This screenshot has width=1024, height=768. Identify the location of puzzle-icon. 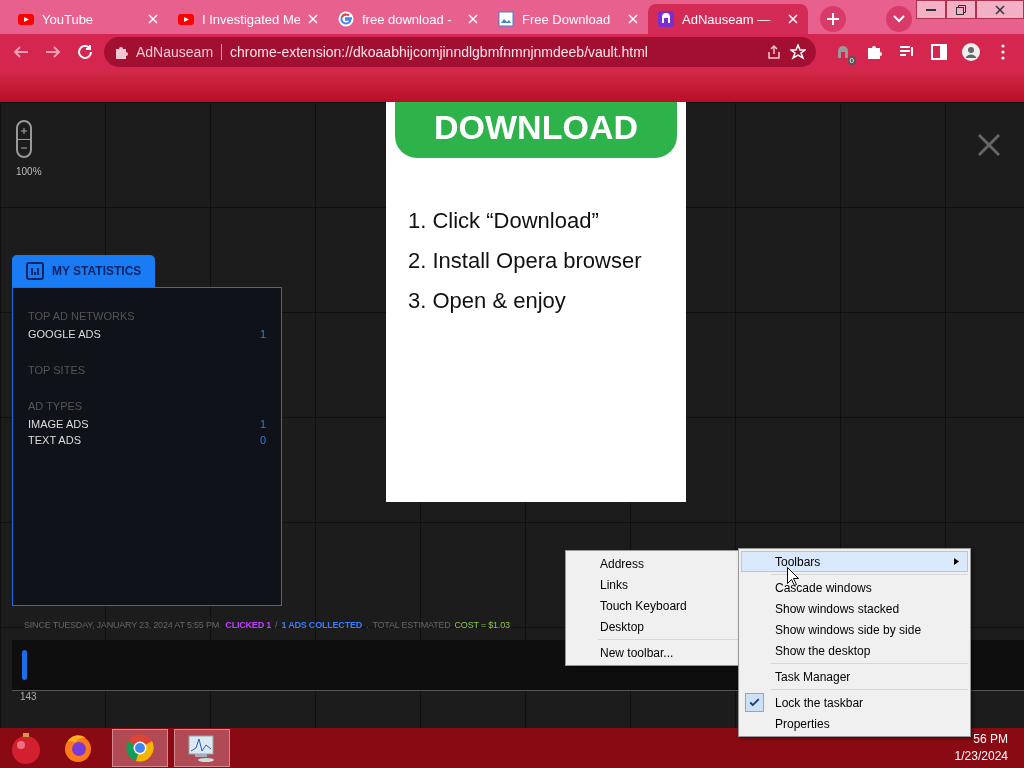
(121, 52).